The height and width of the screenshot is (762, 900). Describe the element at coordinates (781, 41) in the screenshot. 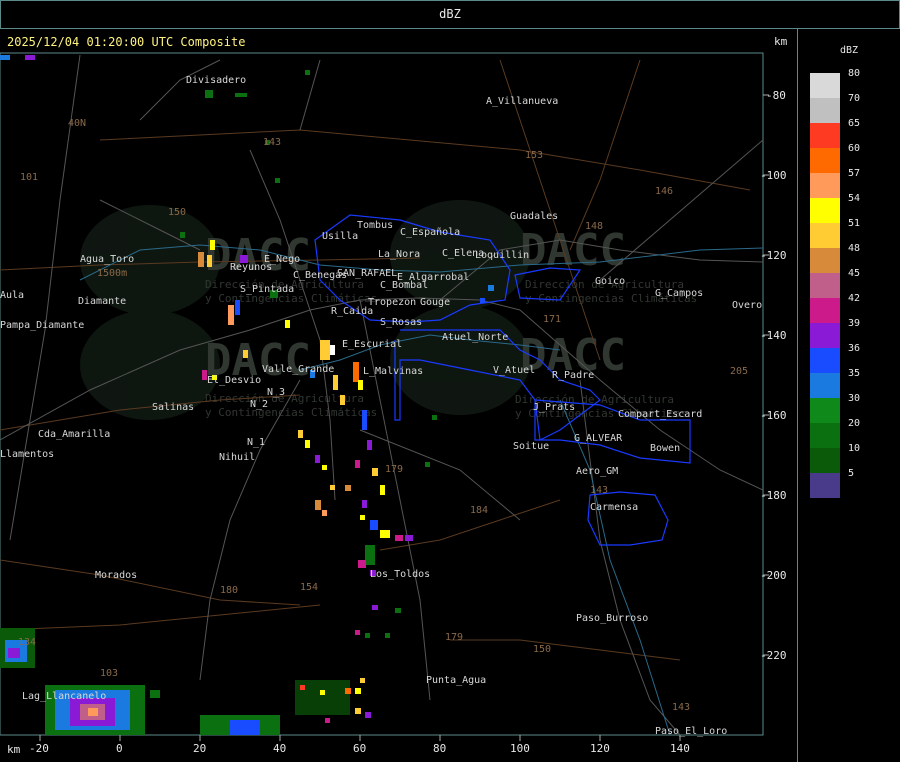

I see `y-axis-unit: km` at that location.